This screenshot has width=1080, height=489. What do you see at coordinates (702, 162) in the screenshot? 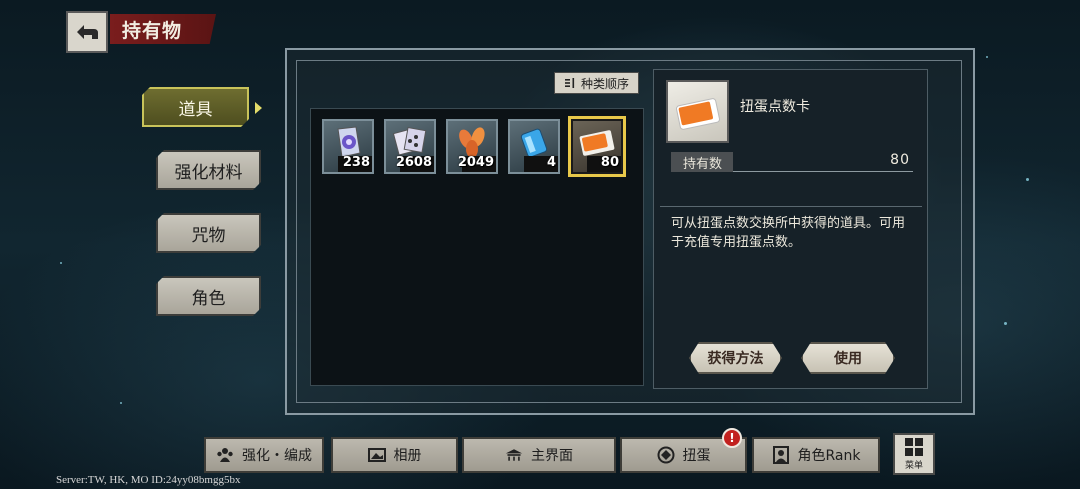
I see `held-count-label: 持有数` at bounding box center [702, 162].